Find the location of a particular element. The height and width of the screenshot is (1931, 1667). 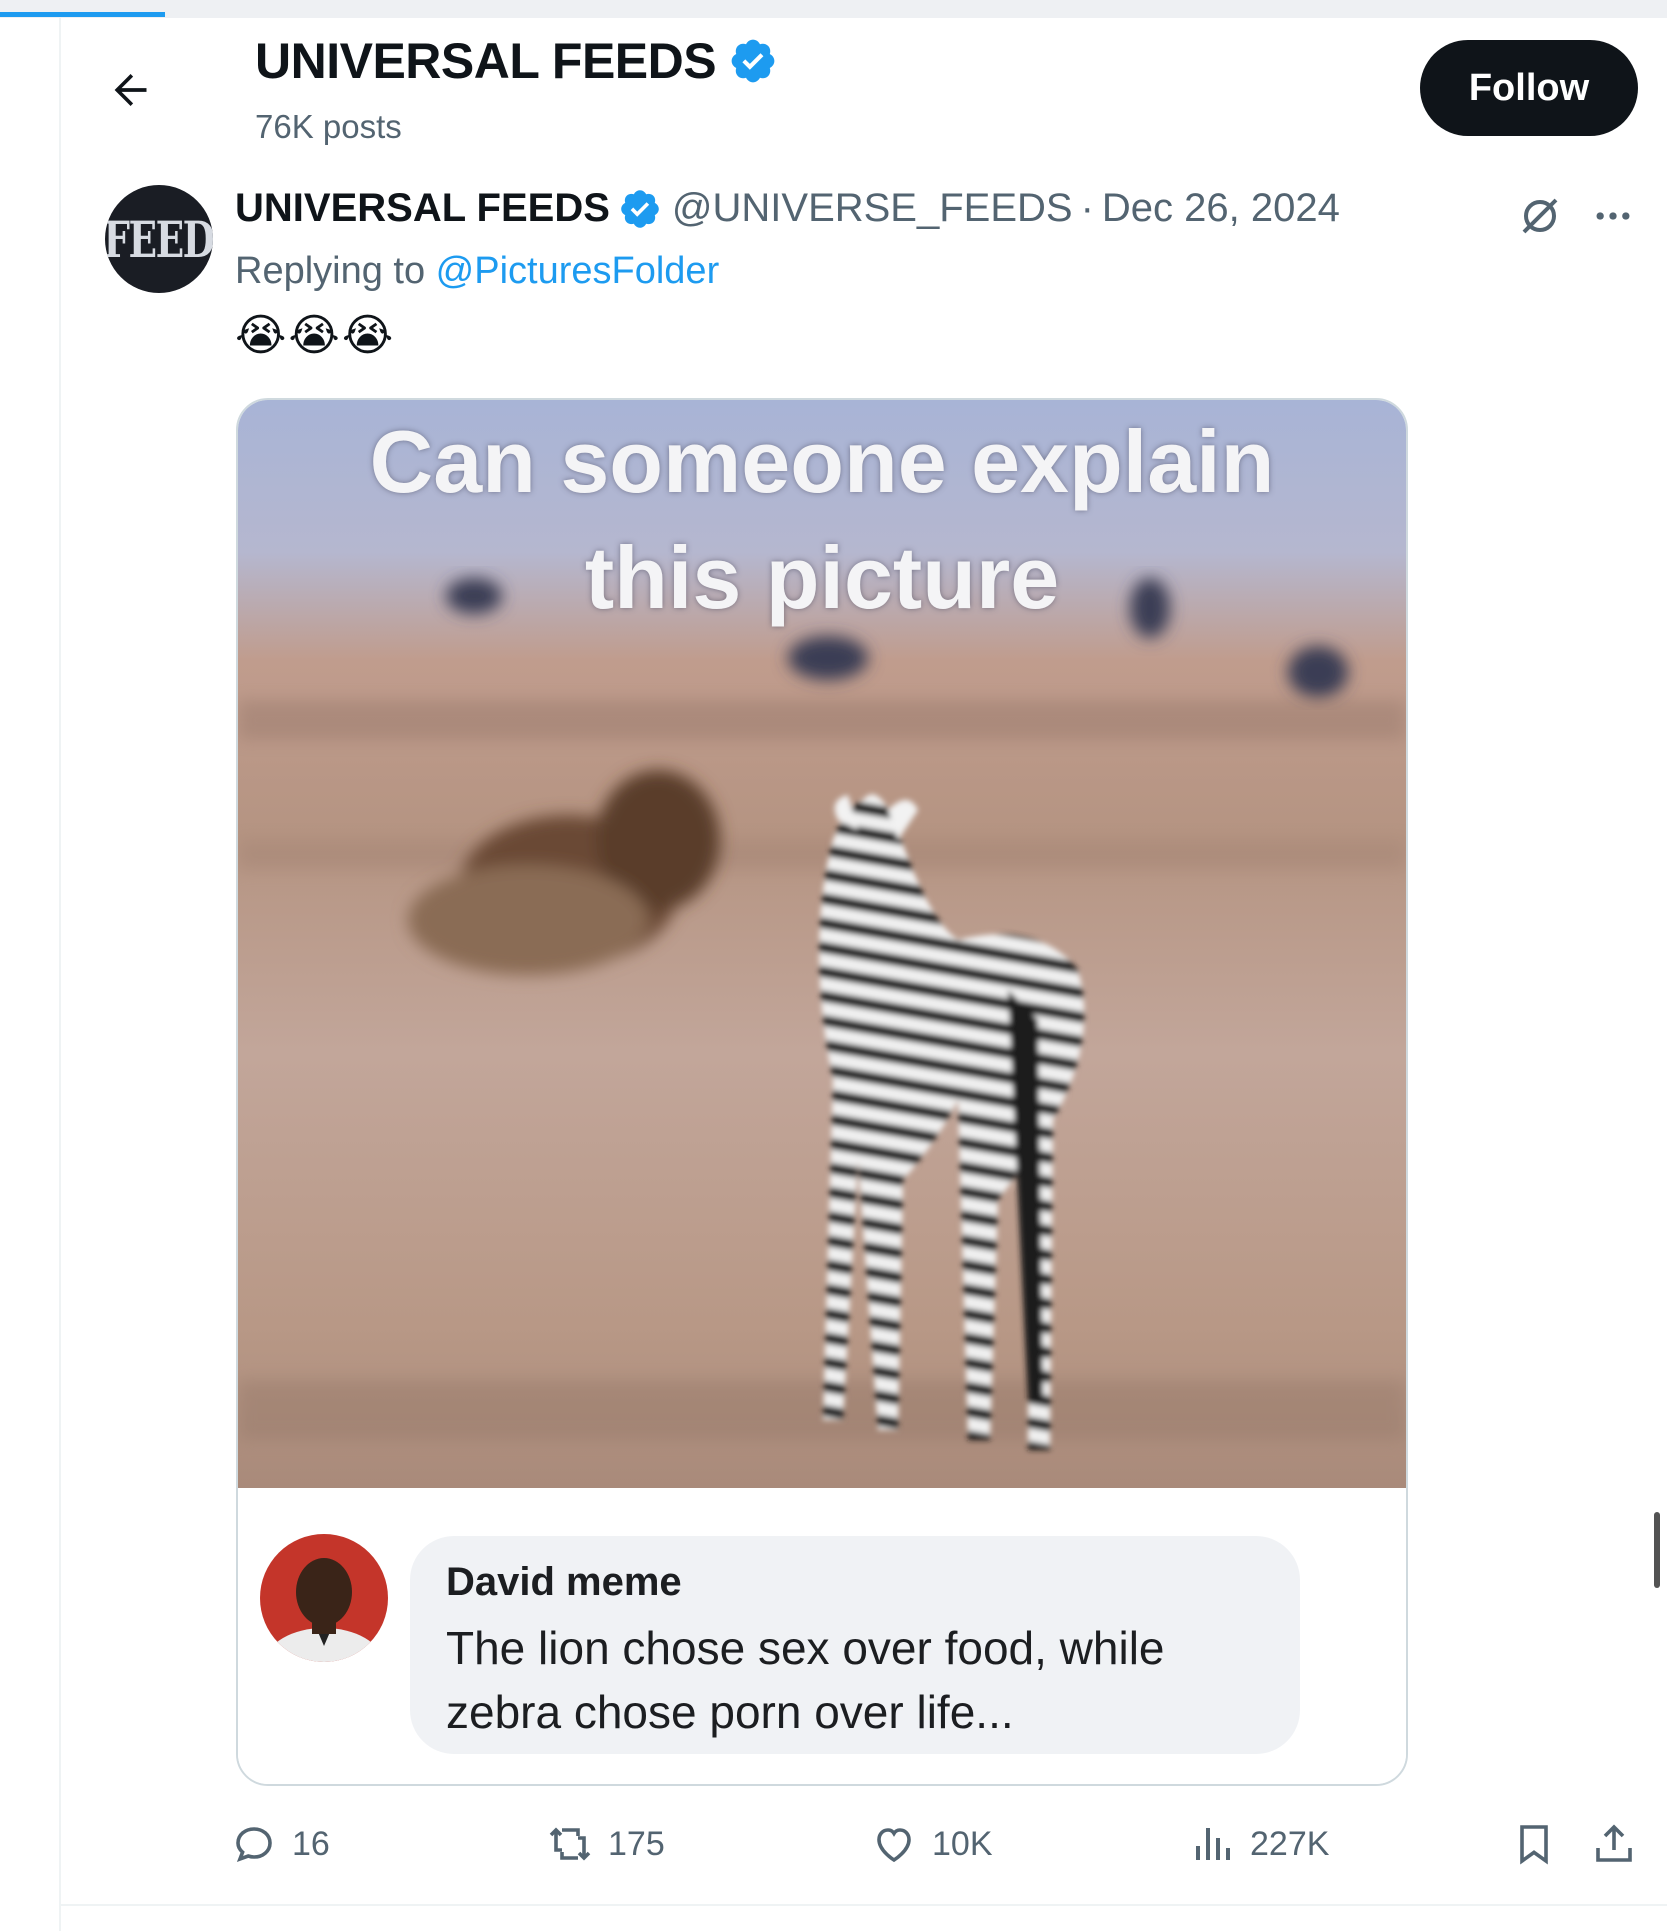

repost-icon is located at coordinates (570, 1844).